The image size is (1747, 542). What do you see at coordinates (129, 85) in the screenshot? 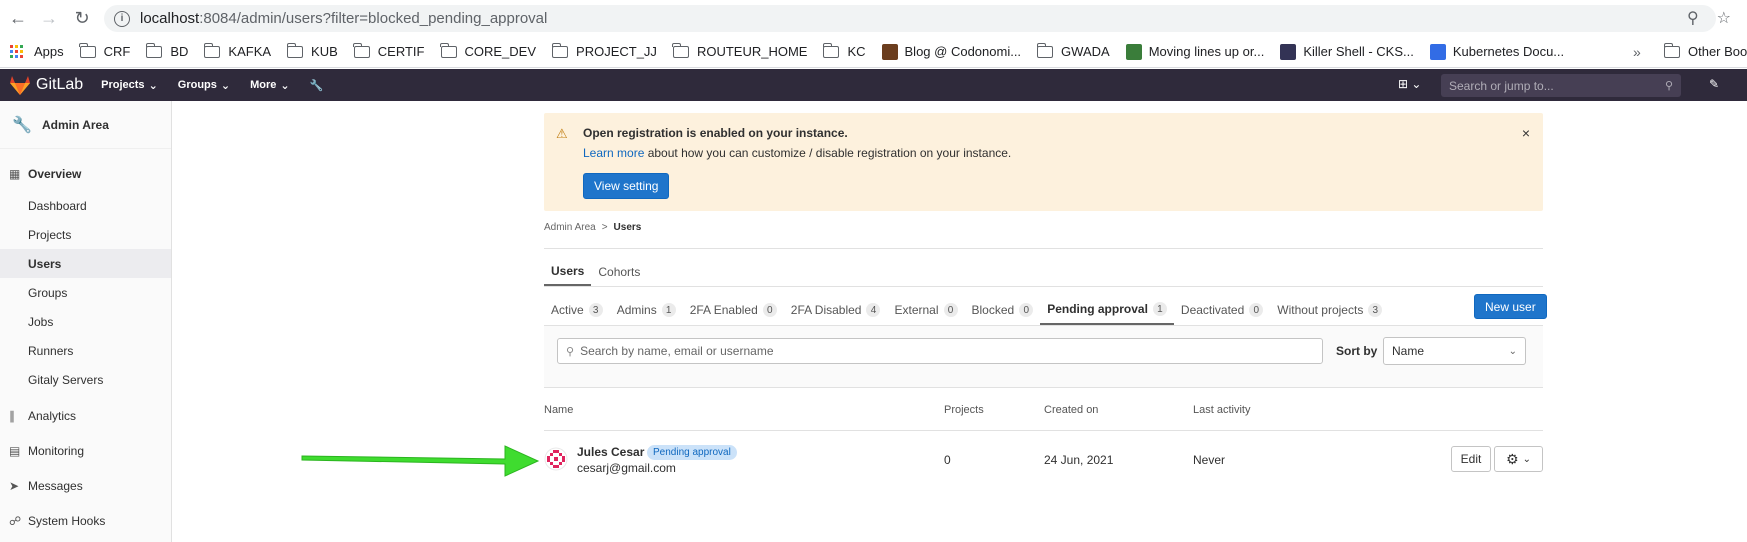
I see `nav-projects: Projects ⌄` at bounding box center [129, 85].